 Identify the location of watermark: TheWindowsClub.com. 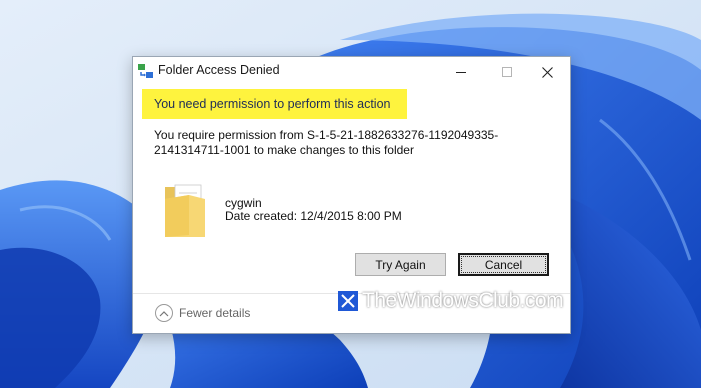
(451, 301).